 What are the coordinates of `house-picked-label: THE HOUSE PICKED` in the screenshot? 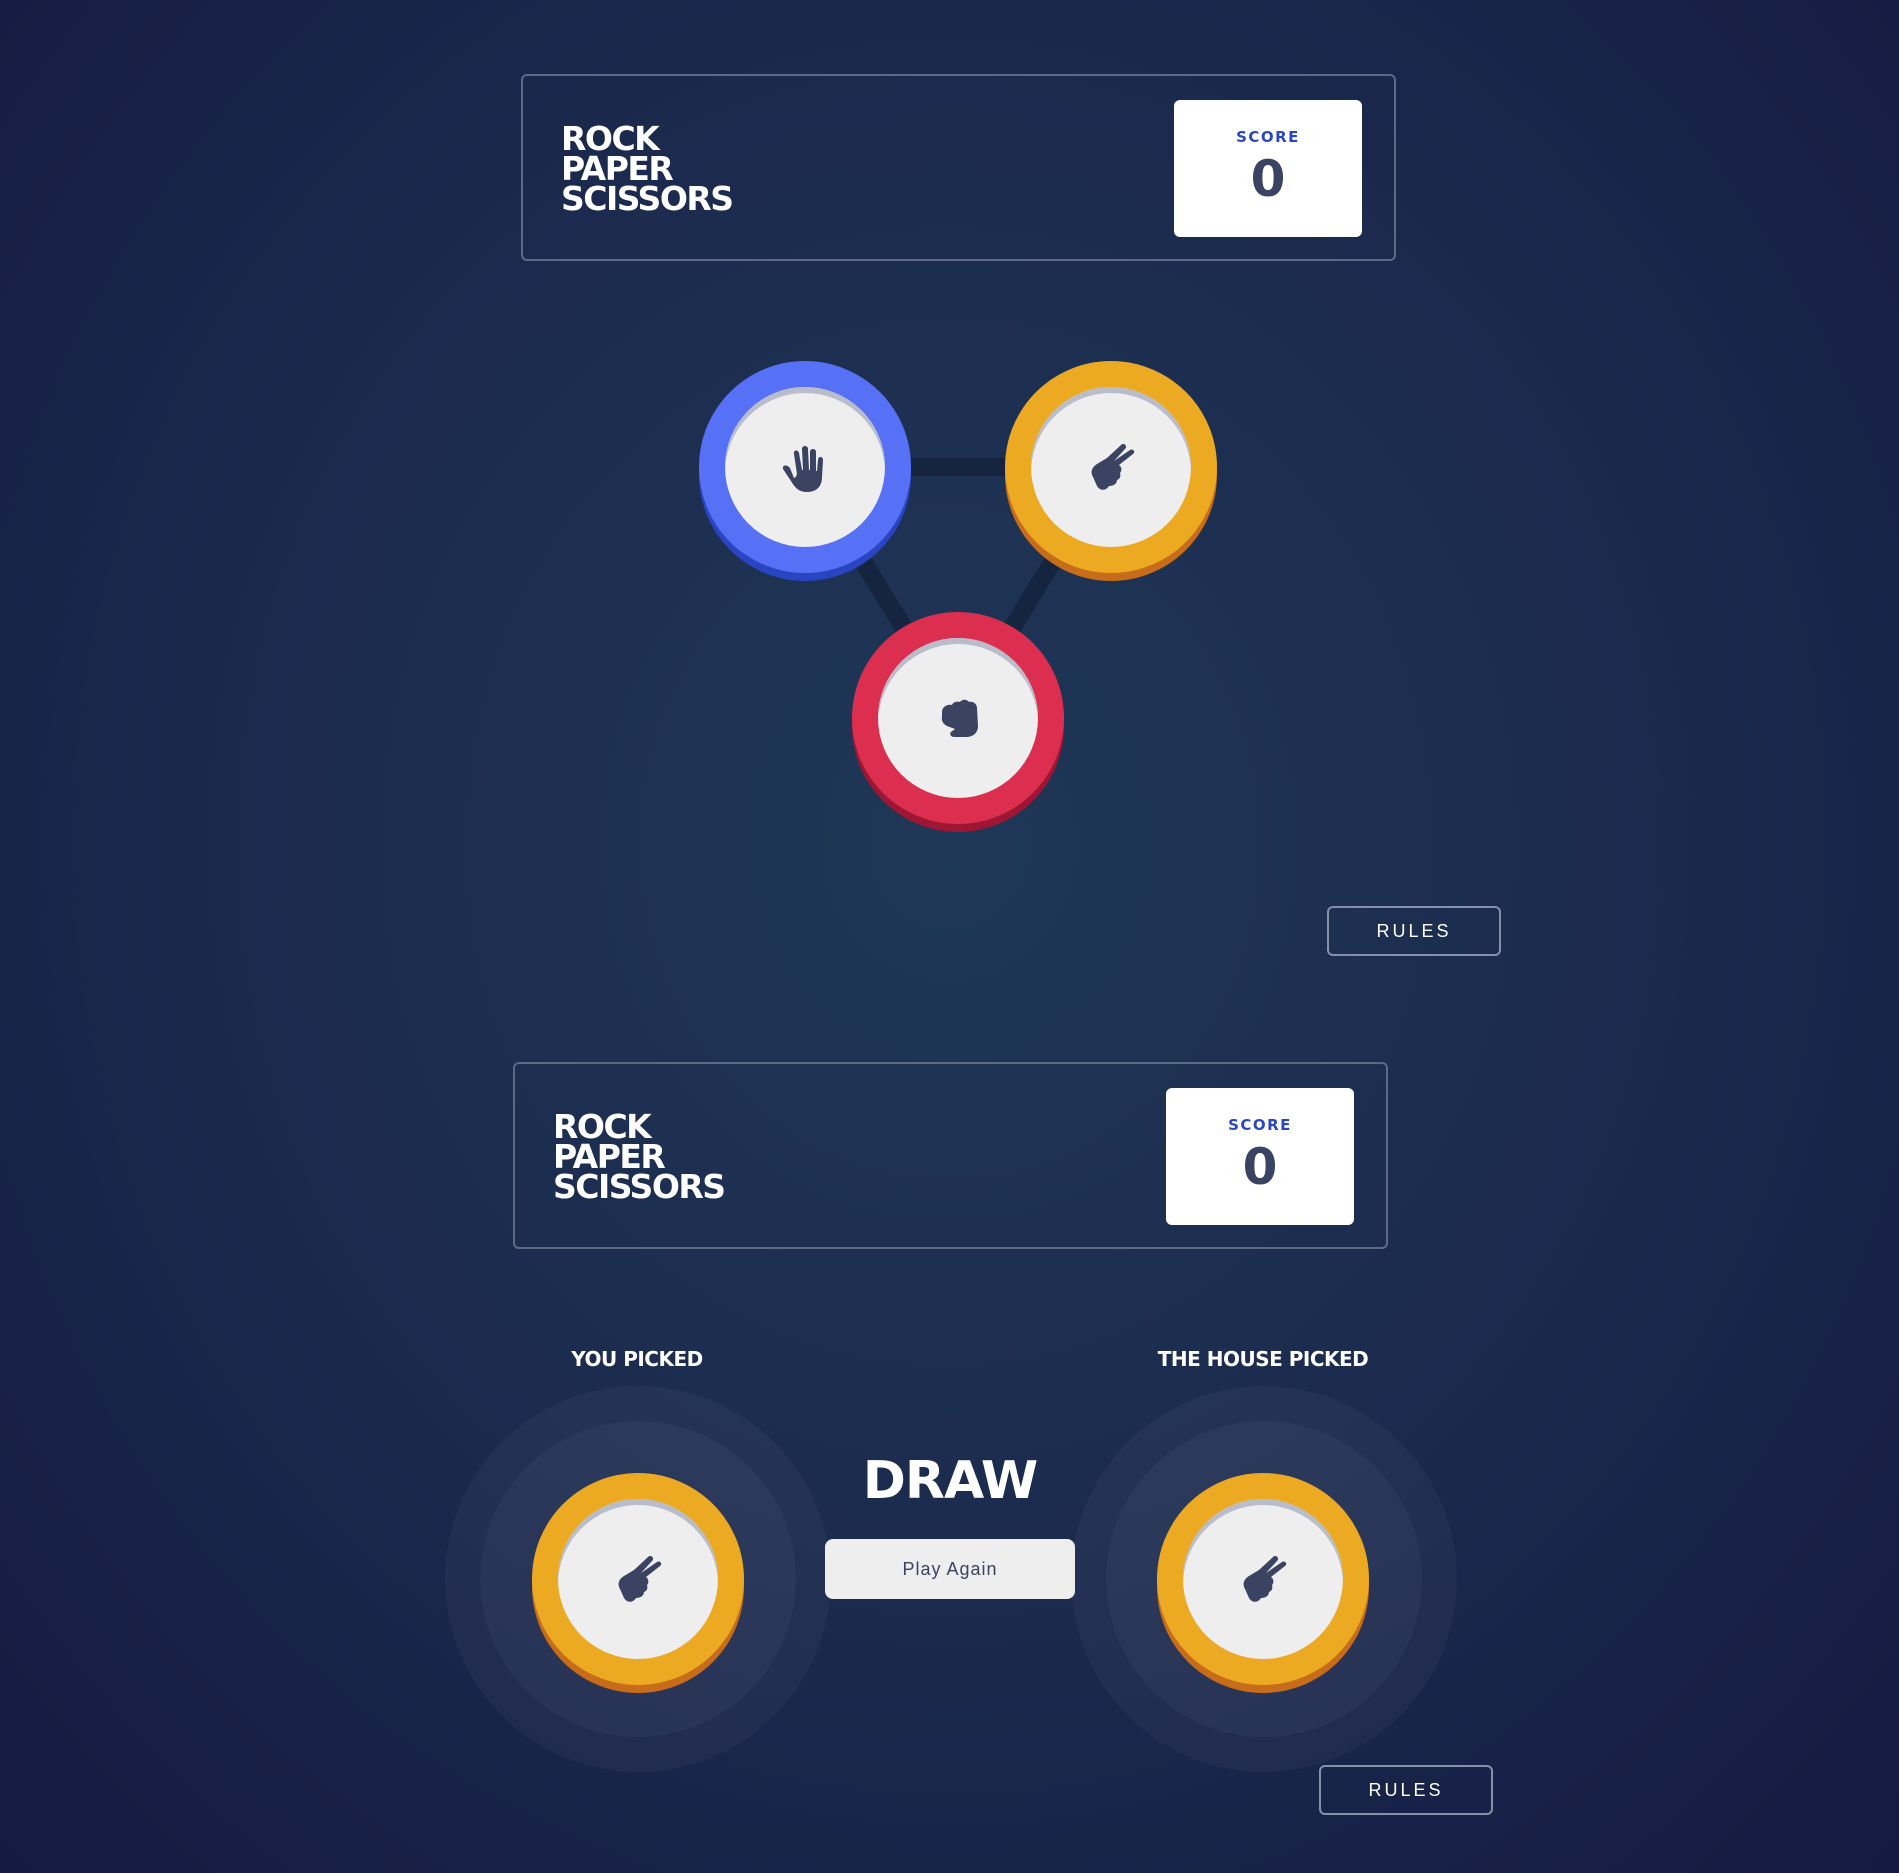 It's located at (1263, 1359).